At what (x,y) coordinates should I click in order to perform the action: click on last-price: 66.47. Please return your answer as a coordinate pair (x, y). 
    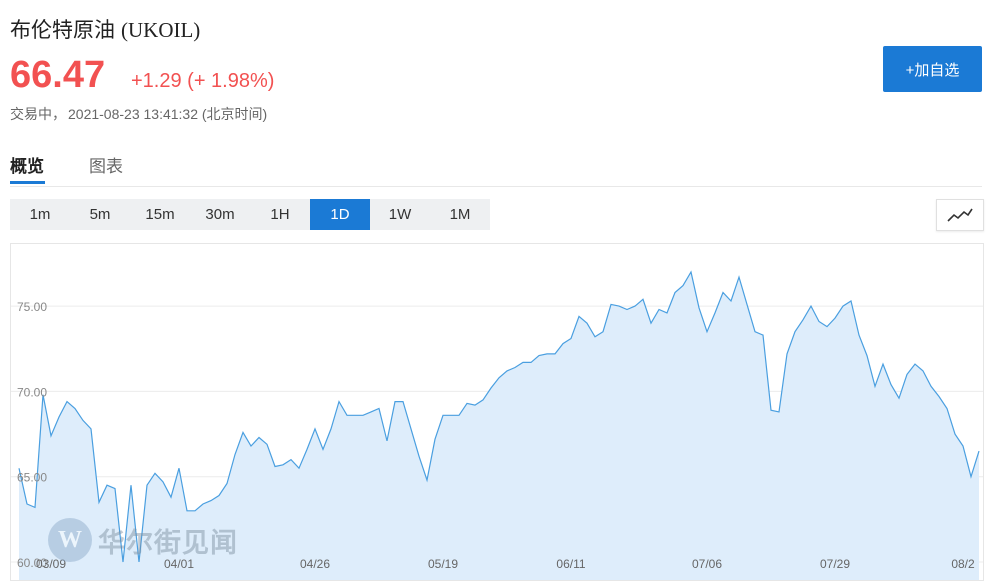
    Looking at the image, I should click on (58, 75).